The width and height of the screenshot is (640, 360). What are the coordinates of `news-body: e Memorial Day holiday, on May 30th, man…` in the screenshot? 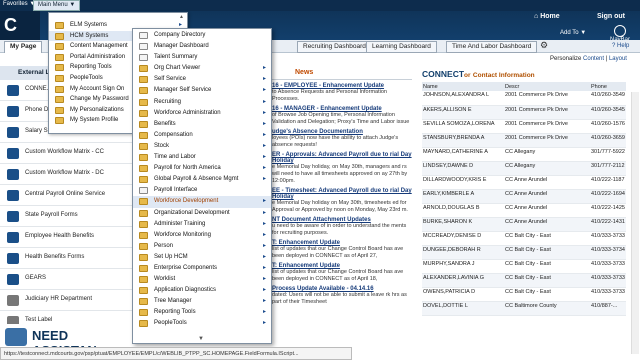 It's located at (340, 174).